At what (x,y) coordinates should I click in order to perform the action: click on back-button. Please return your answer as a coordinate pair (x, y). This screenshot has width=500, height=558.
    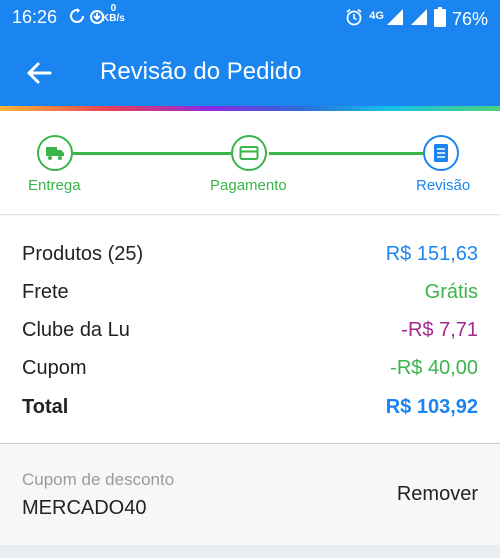
    Looking at the image, I should click on (39, 73).